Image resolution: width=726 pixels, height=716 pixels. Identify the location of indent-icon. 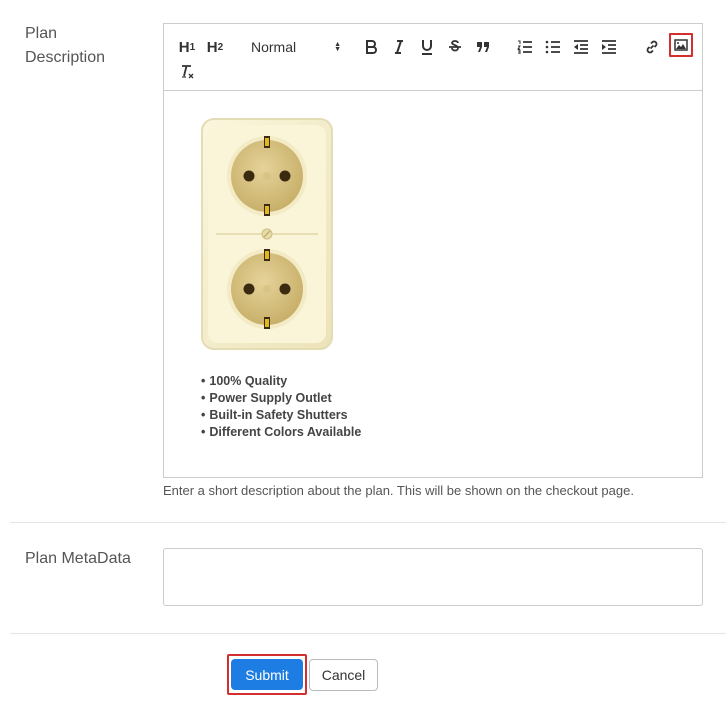
(609, 47).